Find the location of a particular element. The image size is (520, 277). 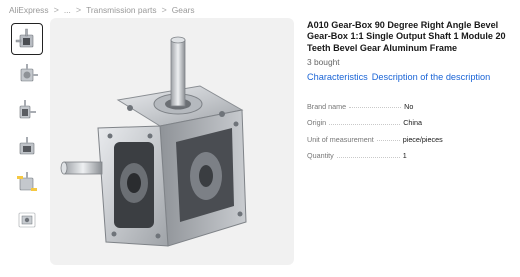

spec-row: Unit of measurement piece/pieces is located at coordinates (410, 139).